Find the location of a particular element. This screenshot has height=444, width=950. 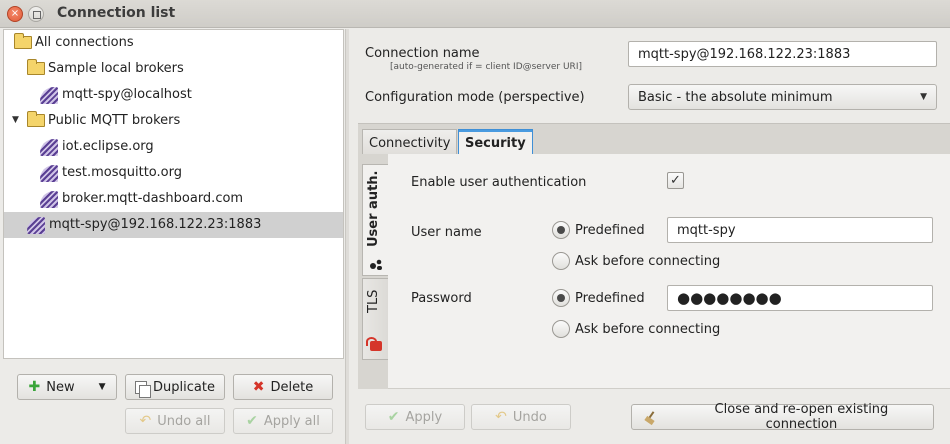

apply-button: ✔ Apply is located at coordinates (415, 417).